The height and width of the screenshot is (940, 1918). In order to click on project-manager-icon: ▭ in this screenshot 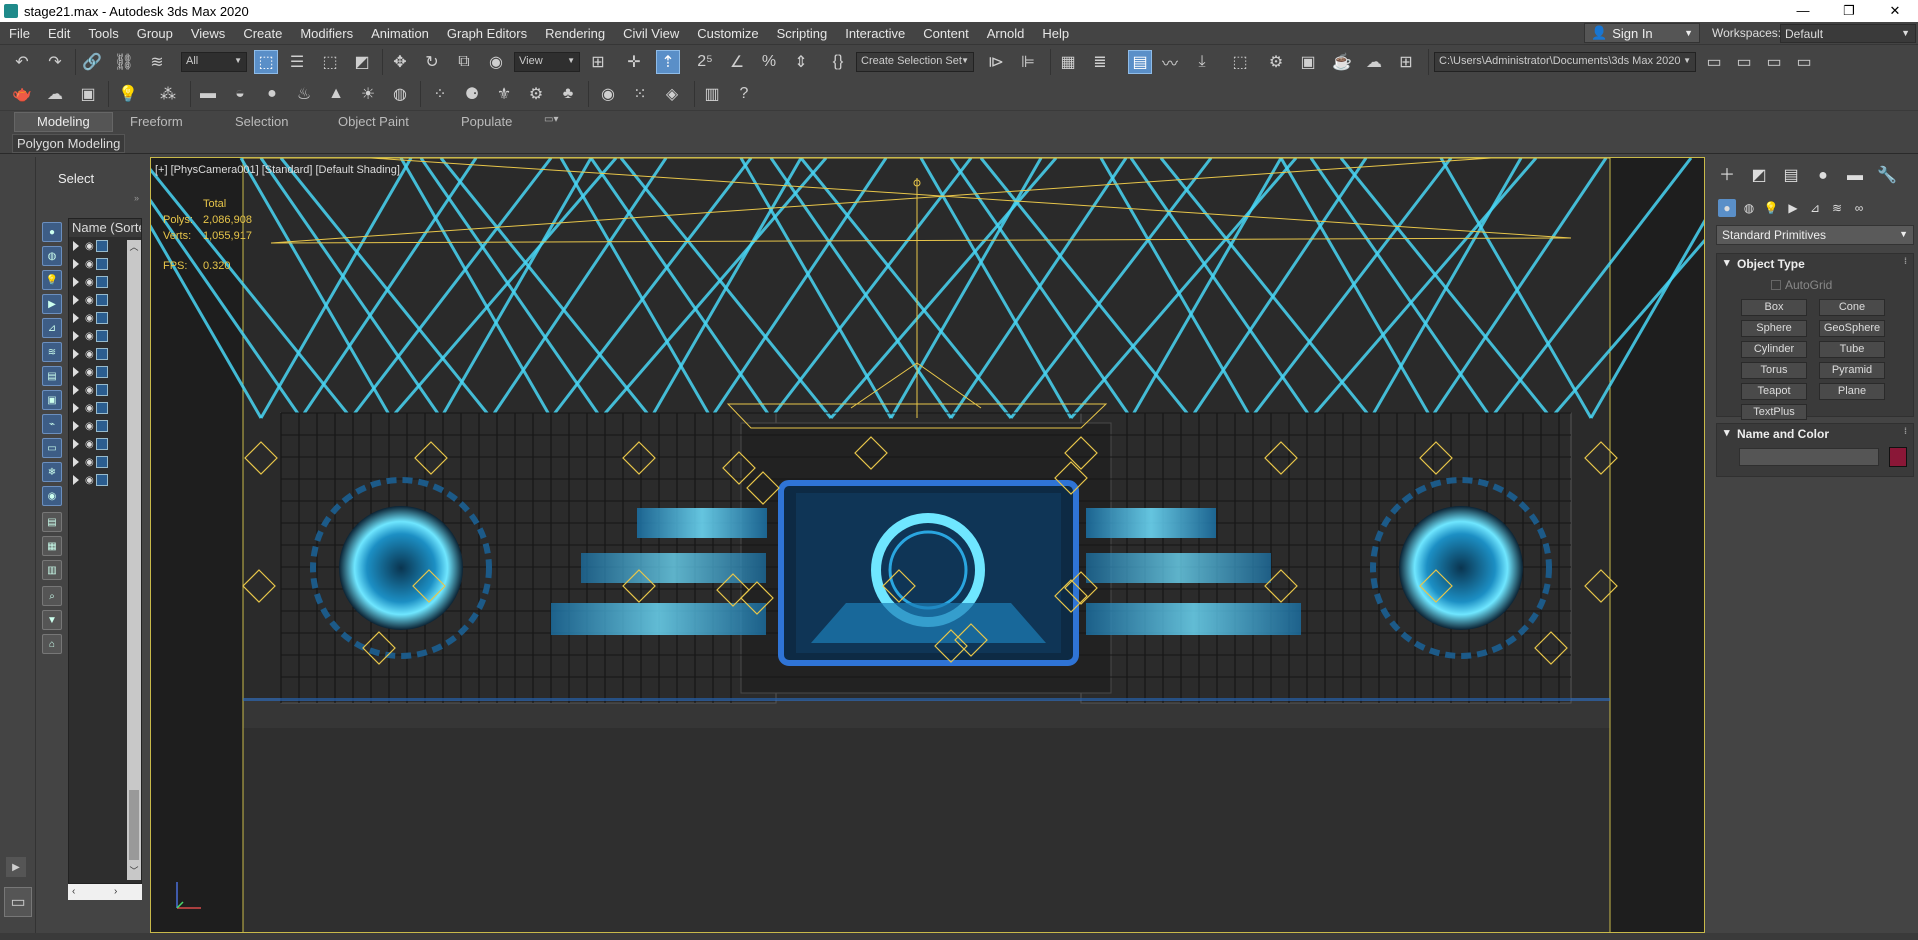, I will do `click(1774, 62)`.